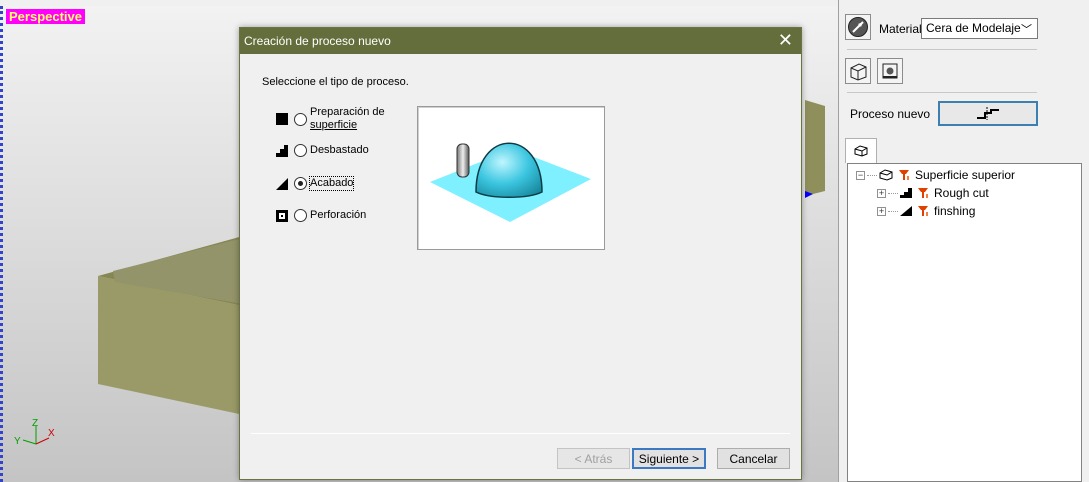 Image resolution: width=1089 pixels, height=482 pixels. Describe the element at coordinates (51, 433) in the screenshot. I see `axis-x-label: X` at that location.